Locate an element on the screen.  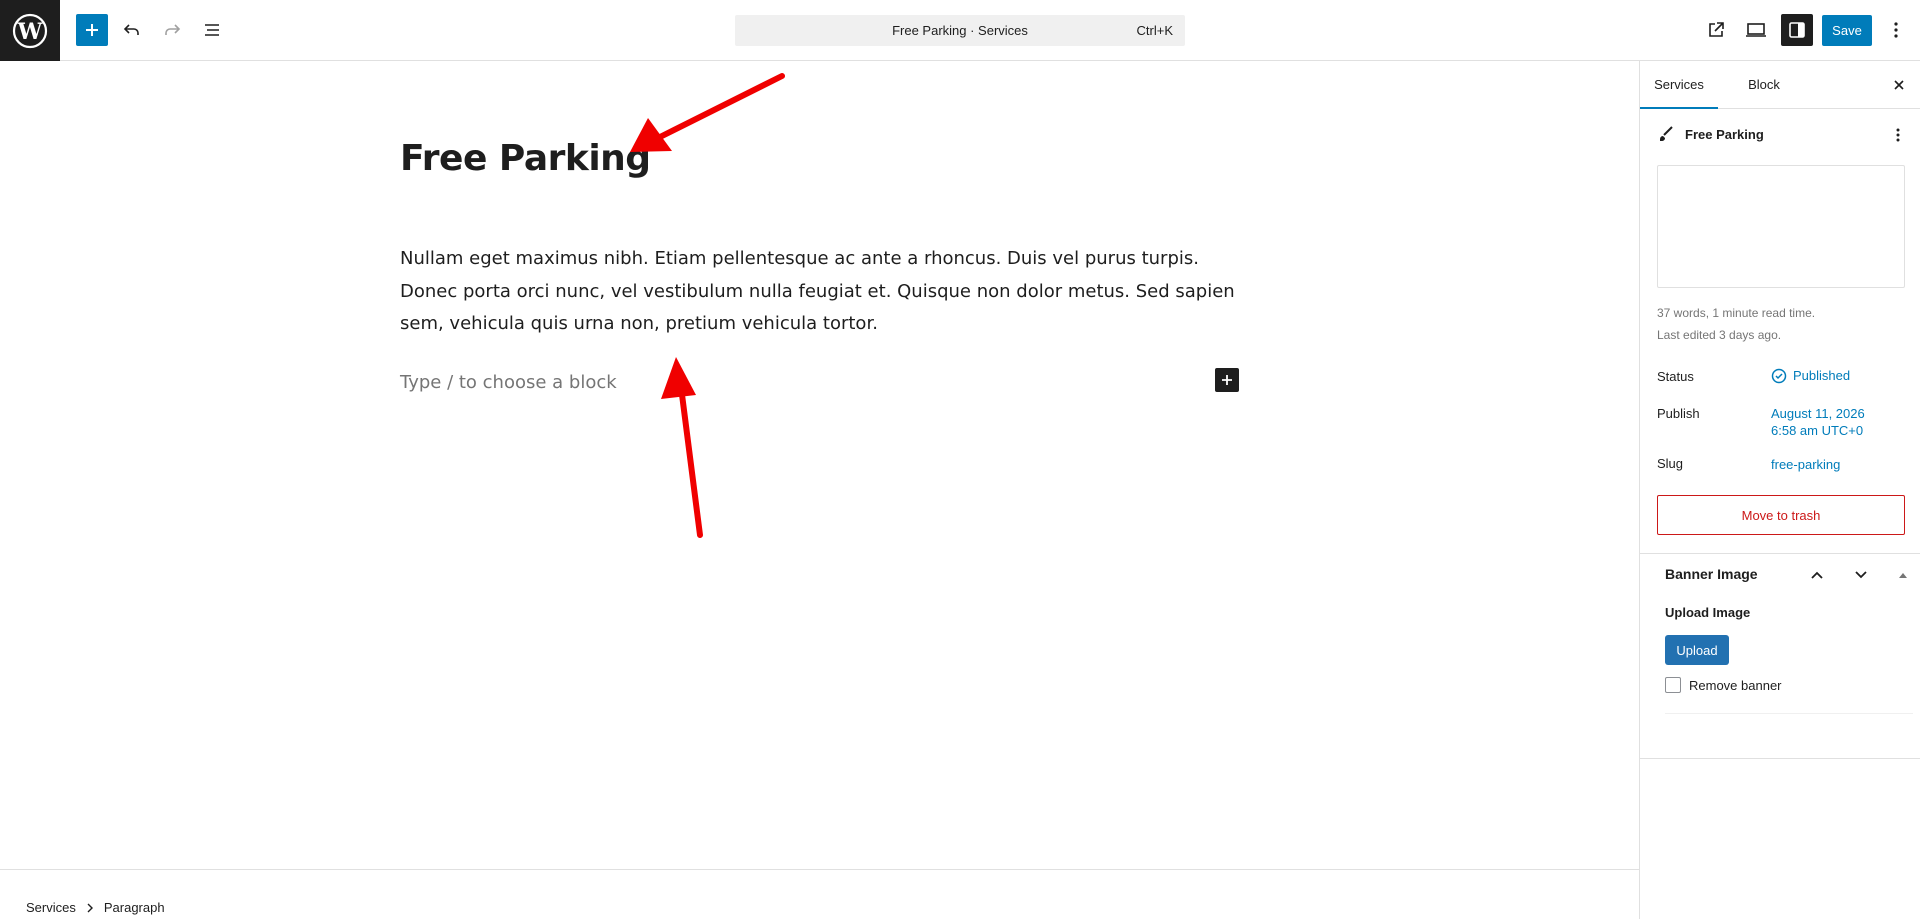
block-breadcrumb-bar: Services Paragraph is located at coordinates (819, 894).